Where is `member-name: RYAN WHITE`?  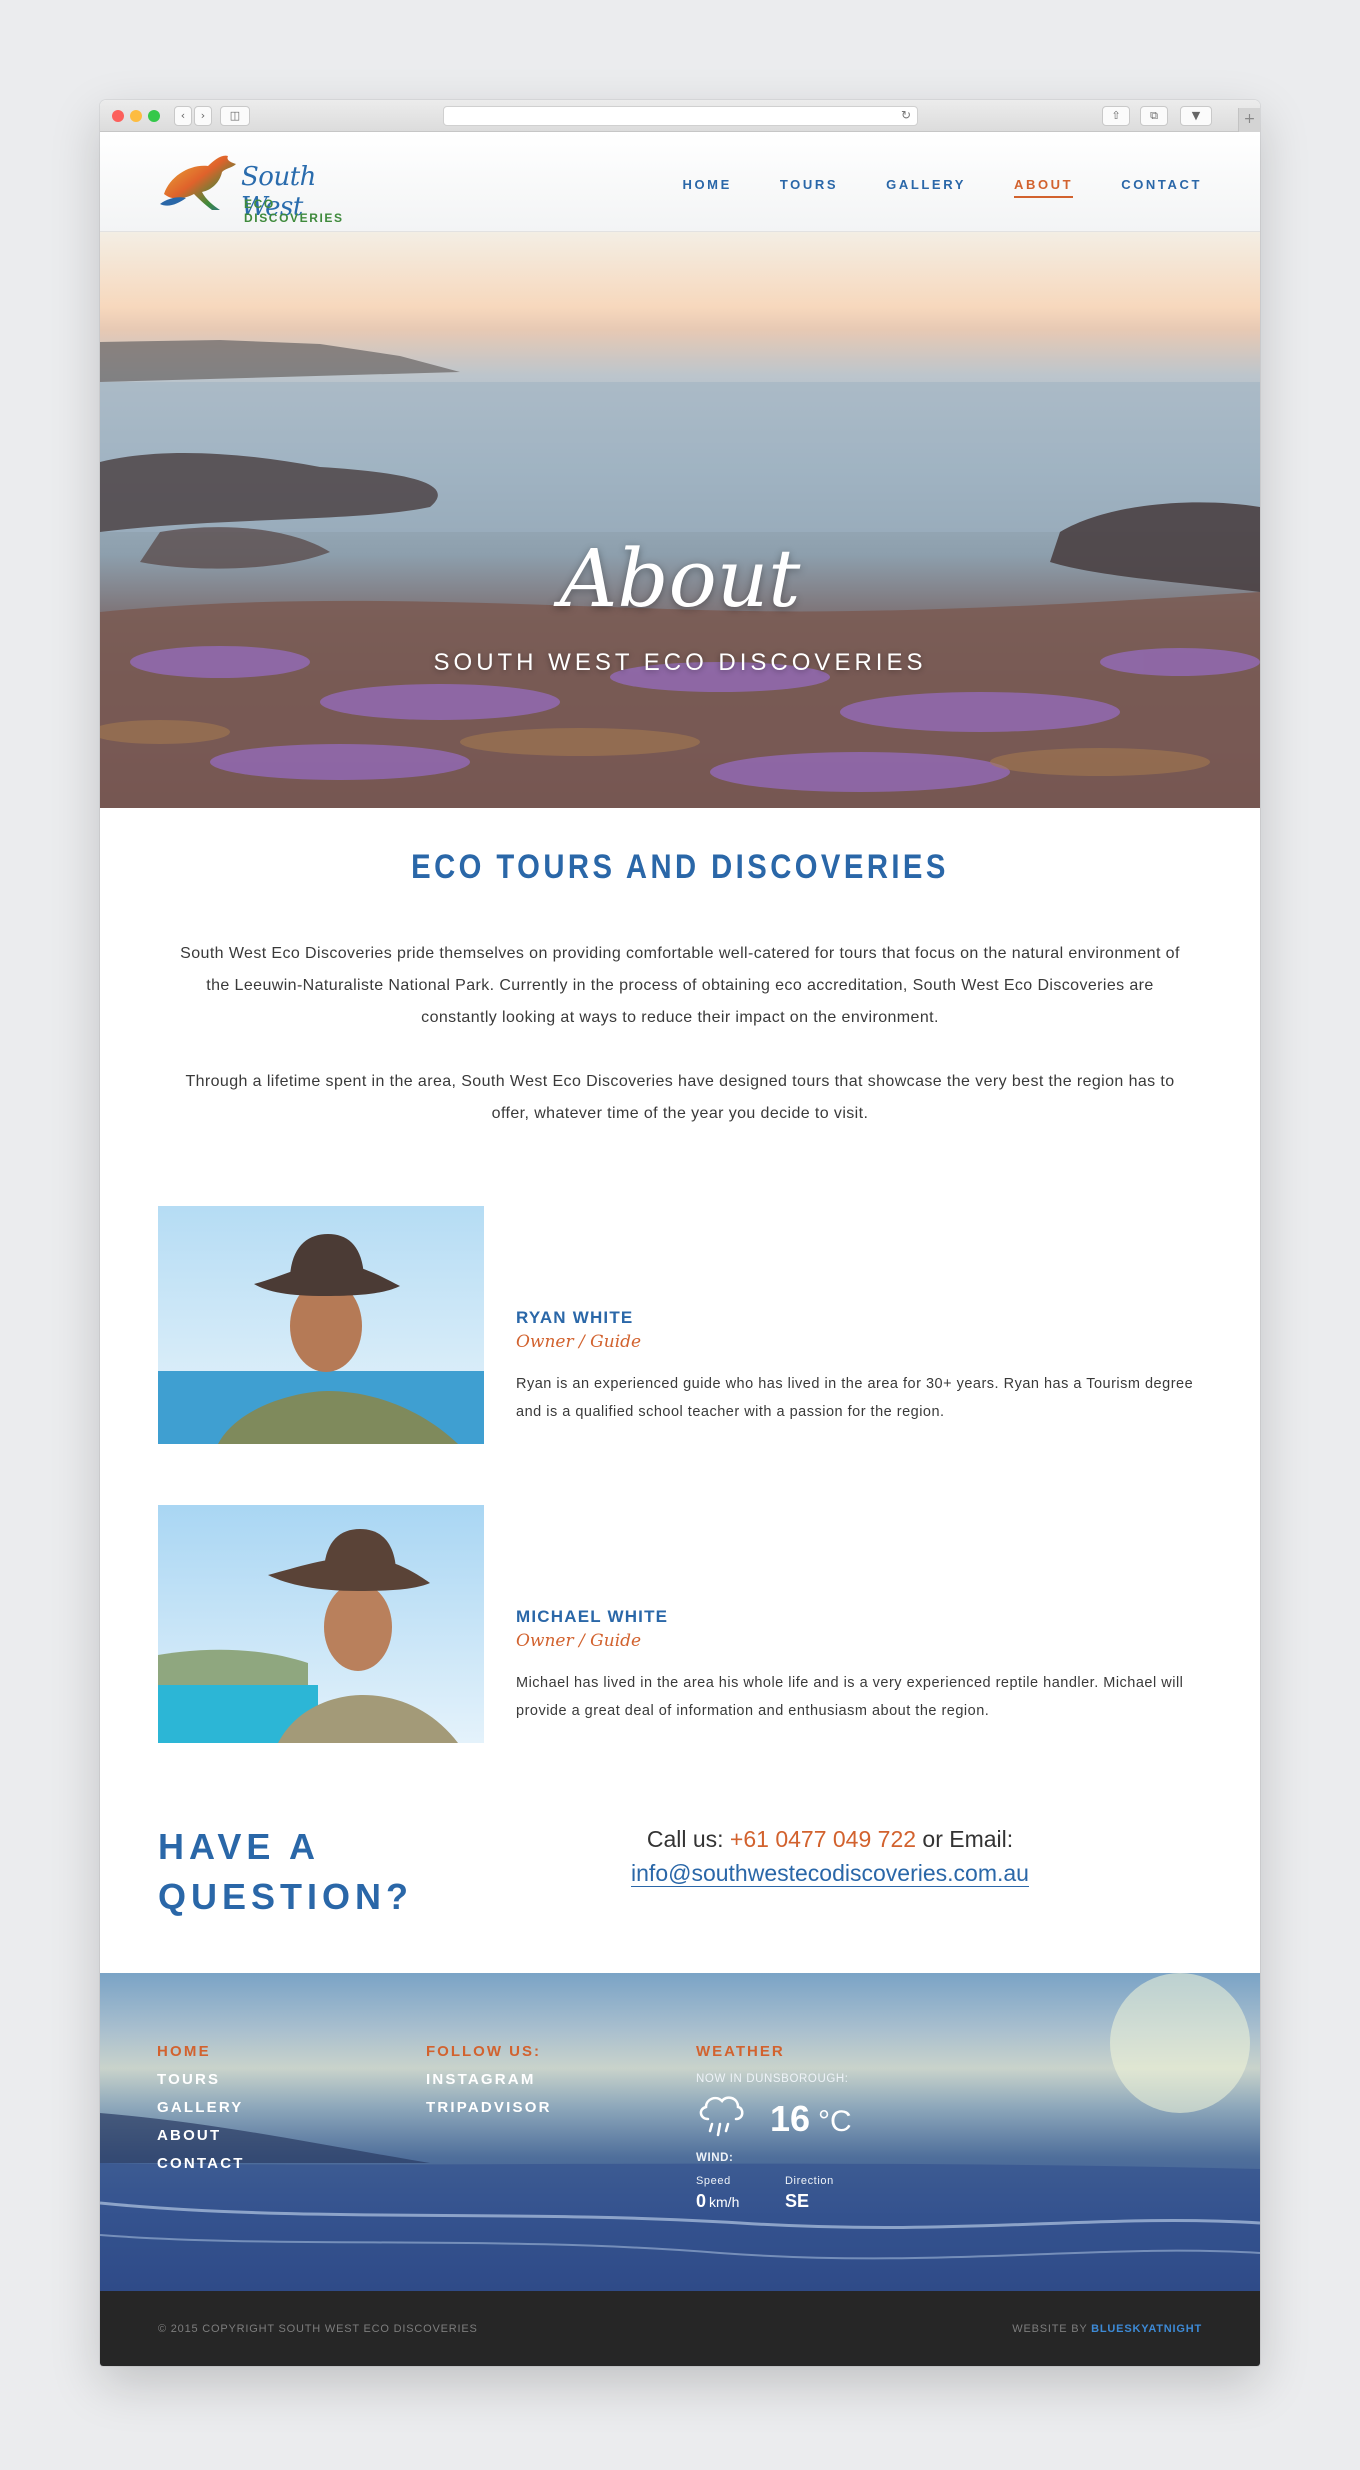 member-name: RYAN WHITE is located at coordinates (575, 1317).